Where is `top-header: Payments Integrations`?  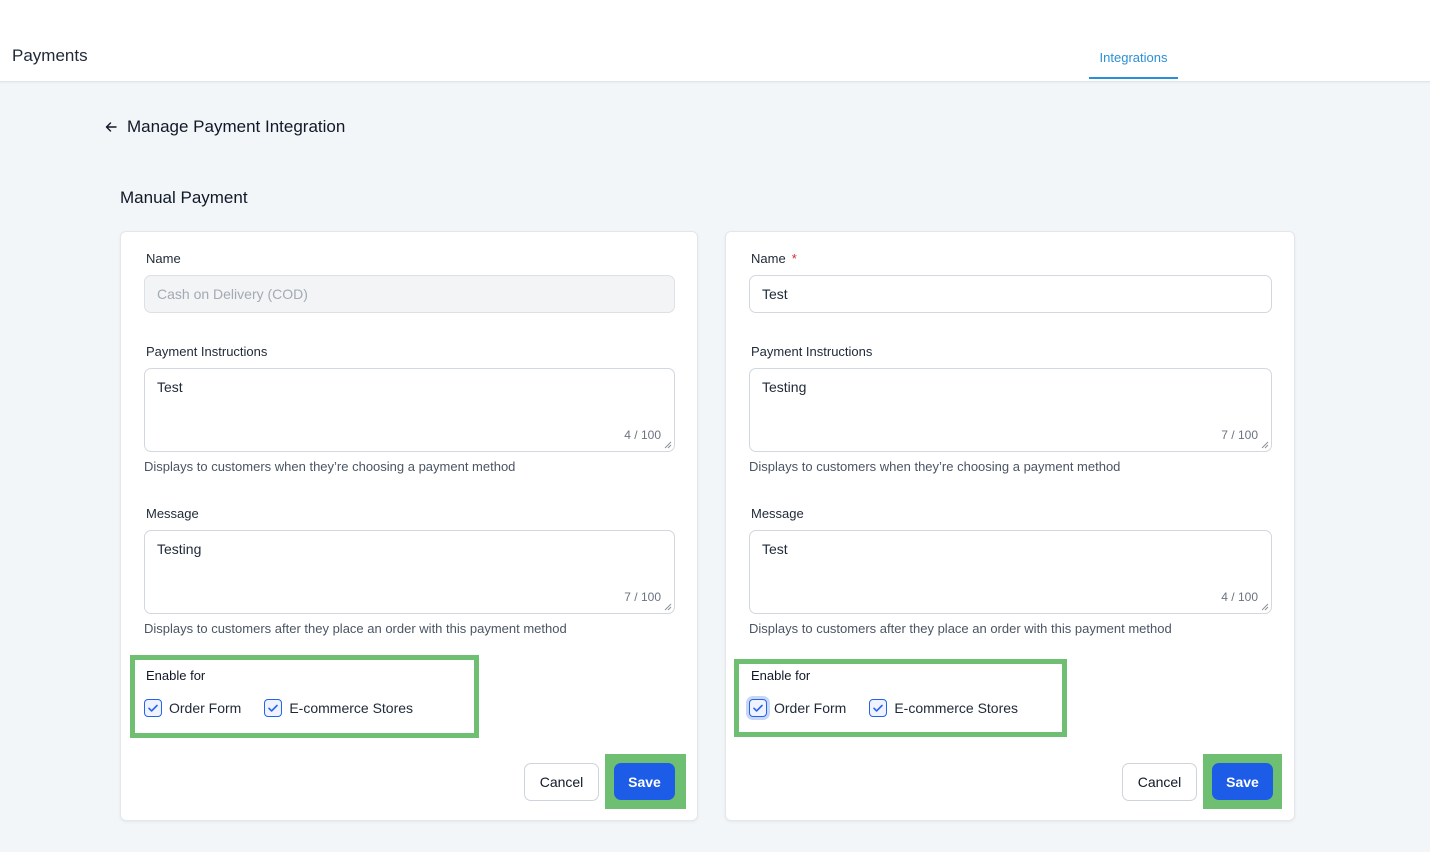 top-header: Payments Integrations is located at coordinates (715, 41).